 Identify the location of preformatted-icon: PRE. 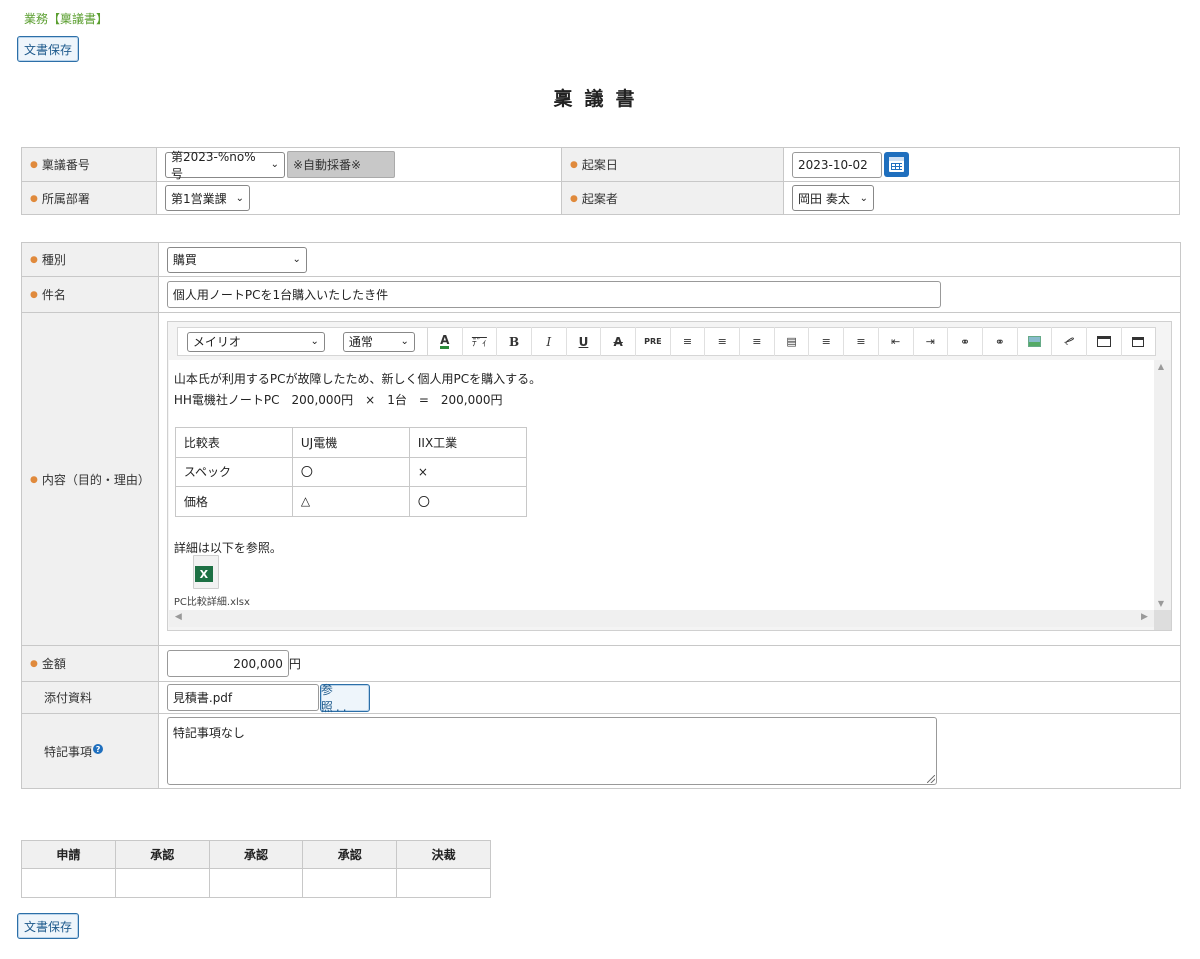
(652, 341).